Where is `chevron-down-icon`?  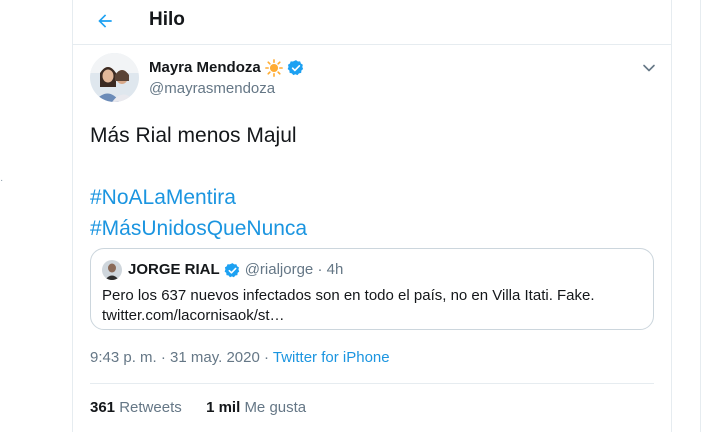 chevron-down-icon is located at coordinates (649, 68).